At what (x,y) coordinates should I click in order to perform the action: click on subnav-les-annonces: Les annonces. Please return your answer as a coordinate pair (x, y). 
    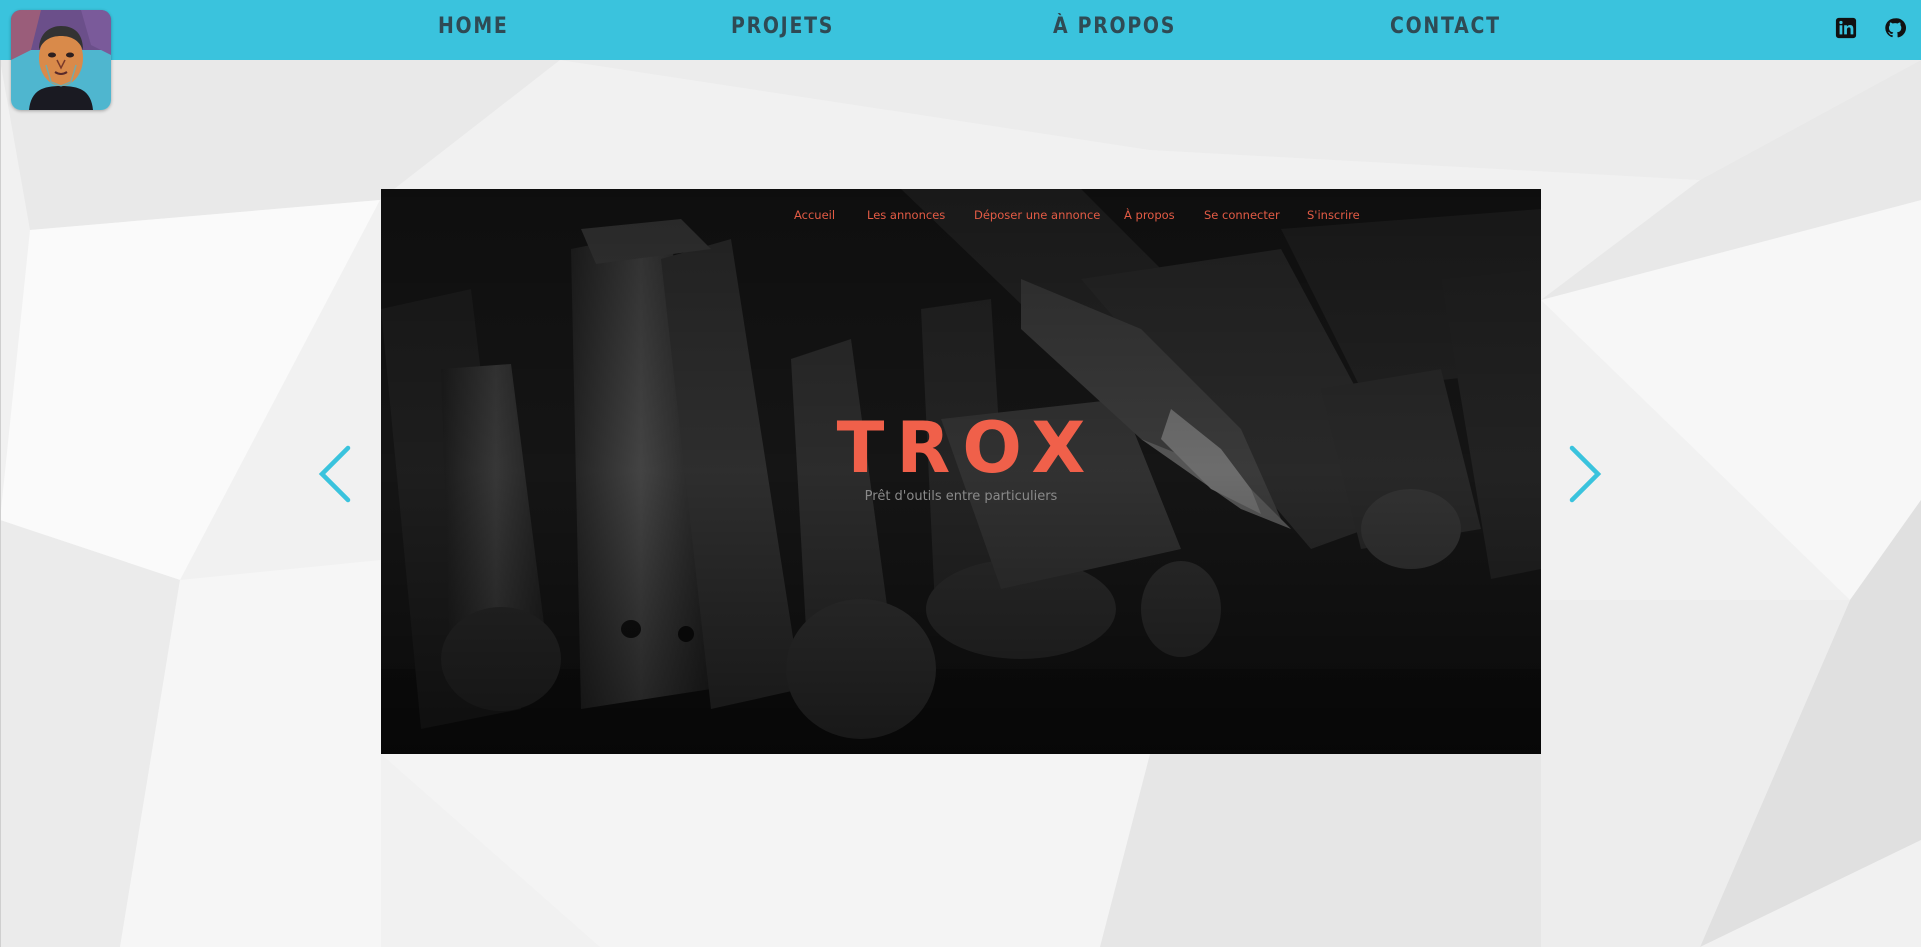
    Looking at the image, I should click on (906, 215).